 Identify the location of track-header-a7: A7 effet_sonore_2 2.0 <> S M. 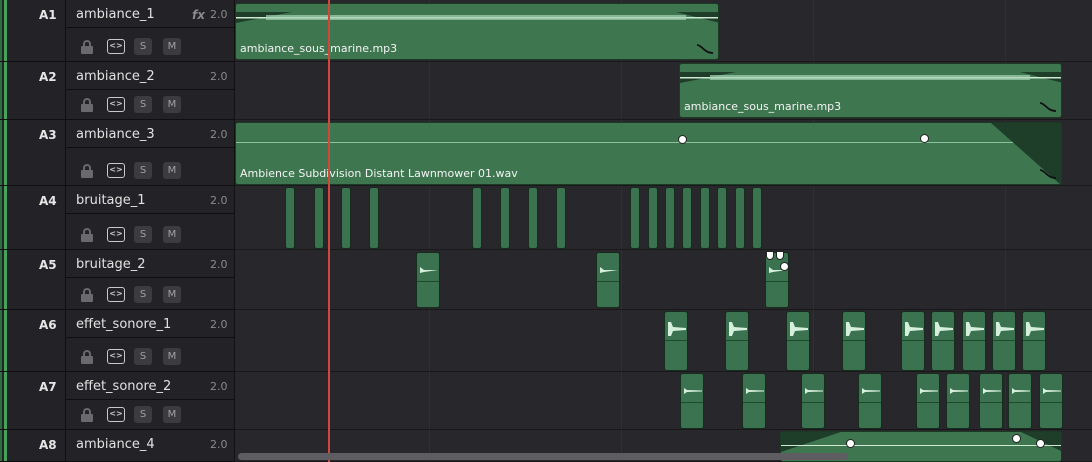
(117, 401).